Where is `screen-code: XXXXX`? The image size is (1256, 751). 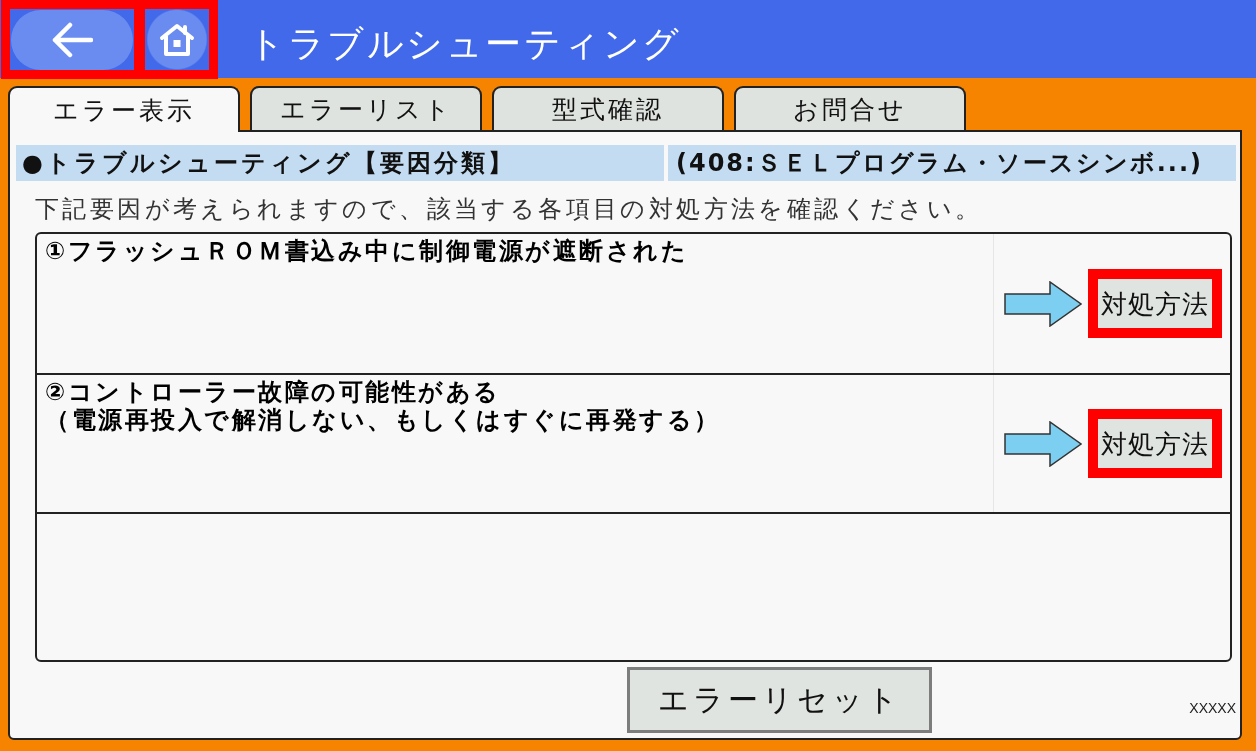
screen-code: XXXXX is located at coordinates (1212, 708).